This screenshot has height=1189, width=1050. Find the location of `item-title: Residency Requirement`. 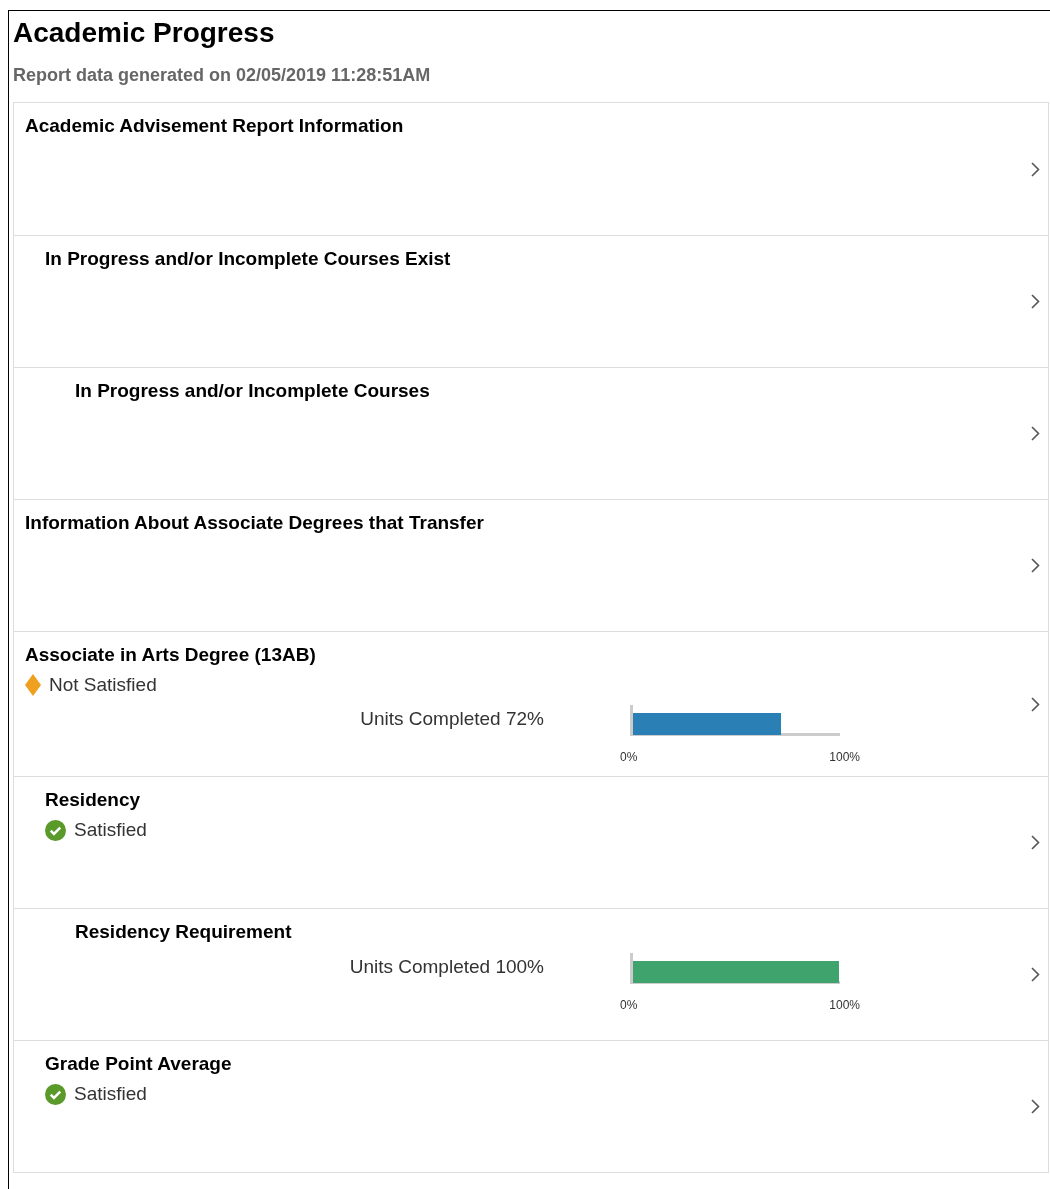

item-title: Residency Requirement is located at coordinates (183, 931).